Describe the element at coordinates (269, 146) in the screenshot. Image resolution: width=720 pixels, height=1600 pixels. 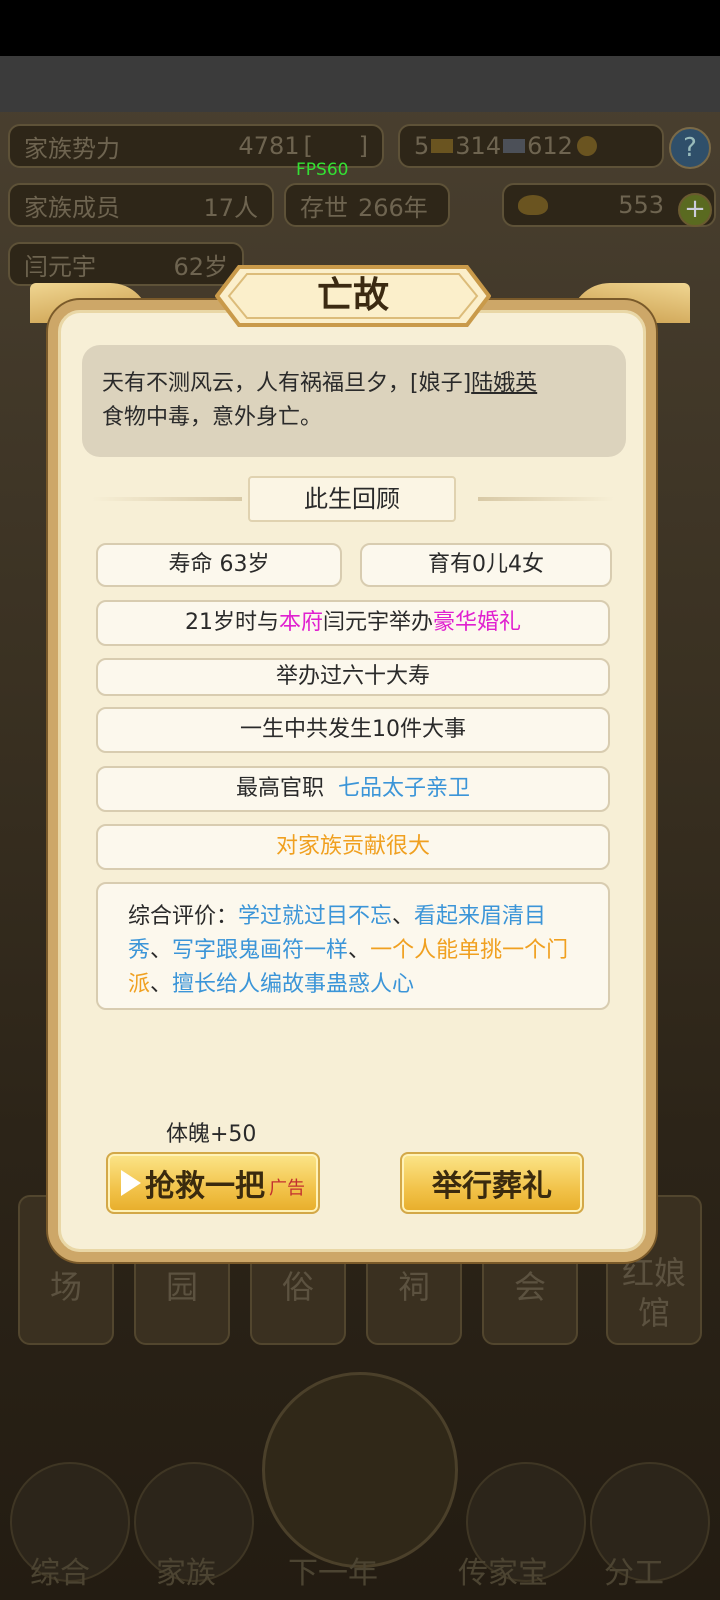
I see `influence-value: 4781` at that location.